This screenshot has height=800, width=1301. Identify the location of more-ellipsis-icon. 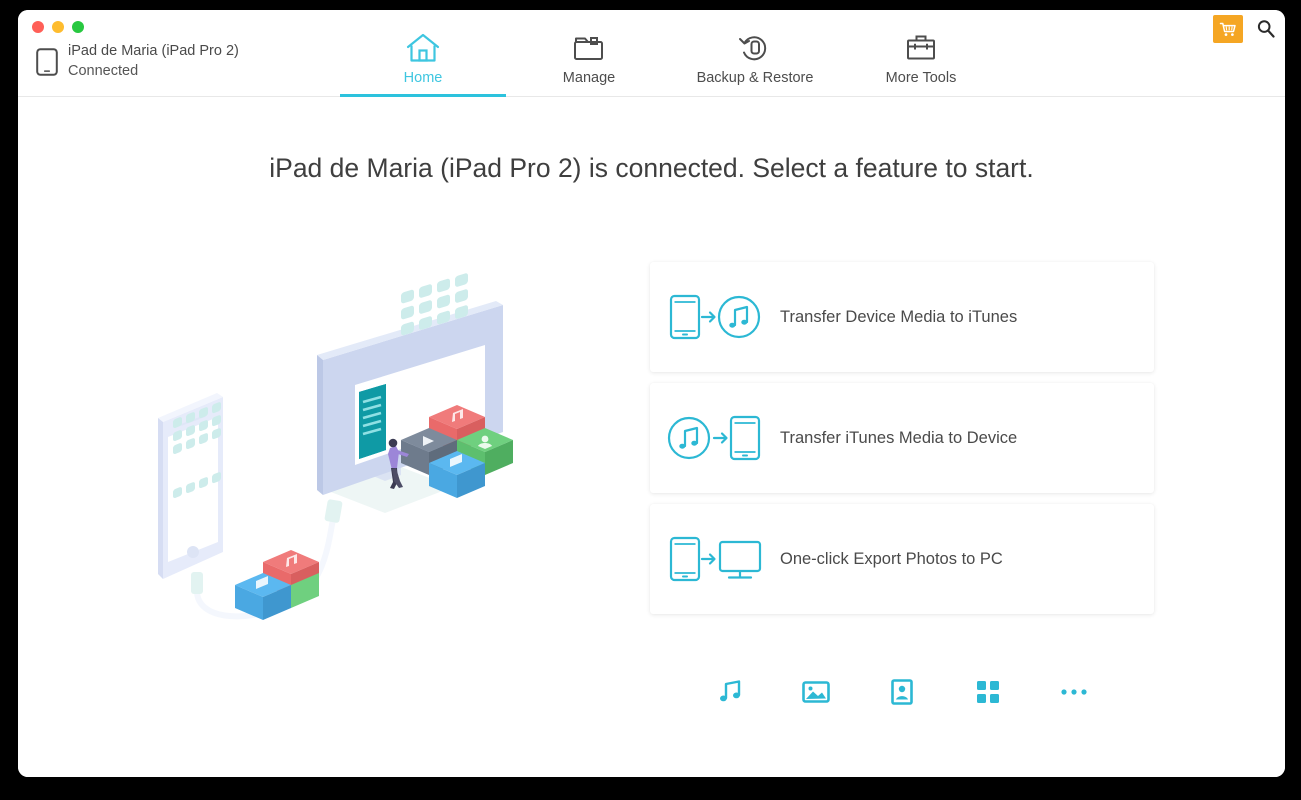
(1074, 692).